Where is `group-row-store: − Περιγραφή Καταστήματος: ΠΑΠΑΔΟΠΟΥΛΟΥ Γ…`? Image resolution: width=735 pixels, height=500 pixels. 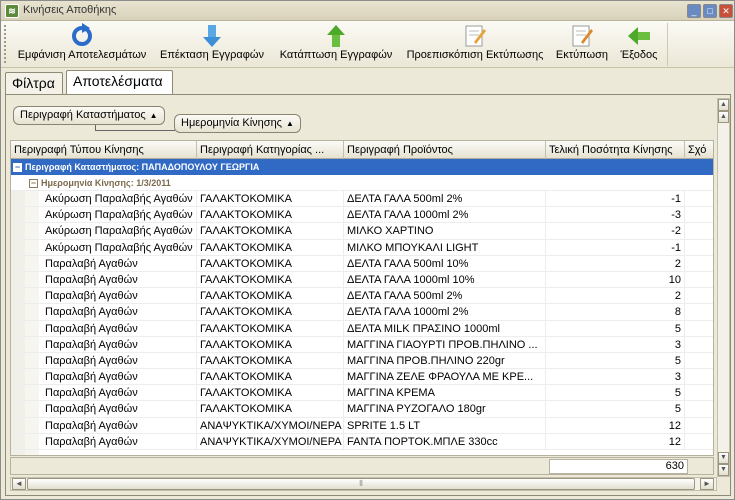
group-row-store: − Περιγραφή Καταστήματος: ΠΑΠΑΔΟΠΟΥΛΟΥ Γ… is located at coordinates (362, 167).